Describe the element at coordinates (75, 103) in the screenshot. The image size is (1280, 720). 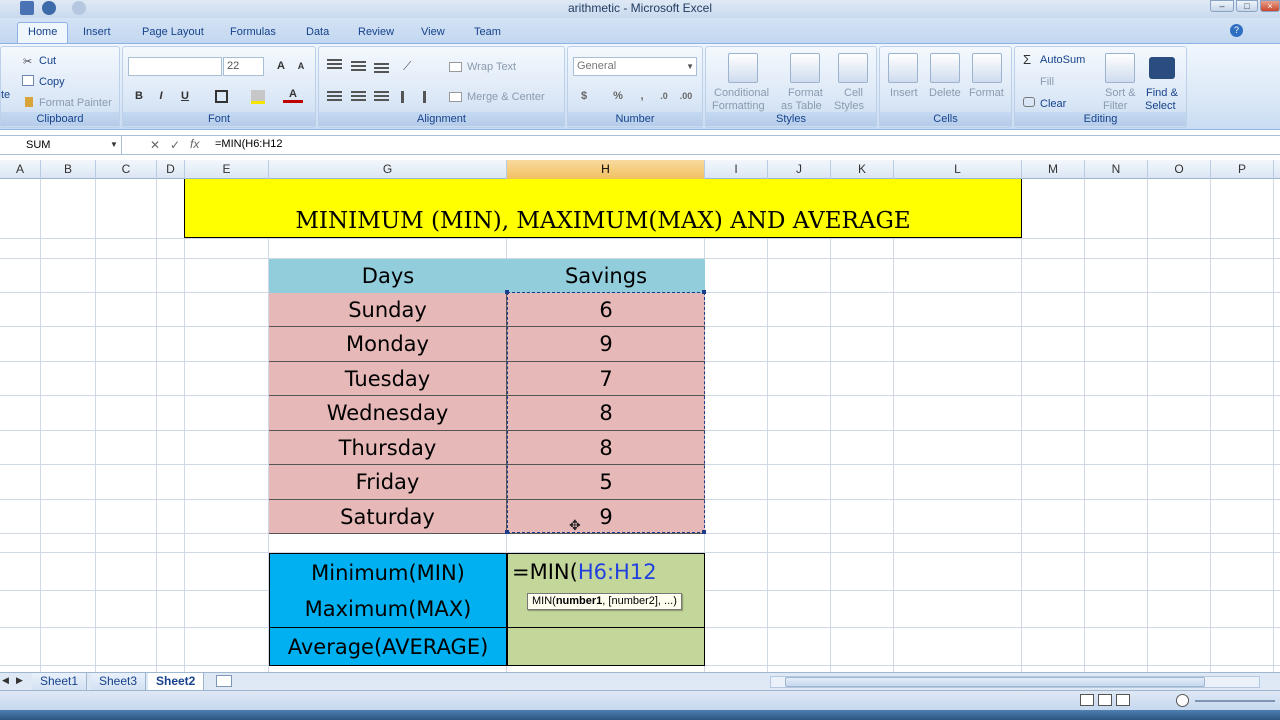
I see `format-painter-button: Format Painter` at that location.